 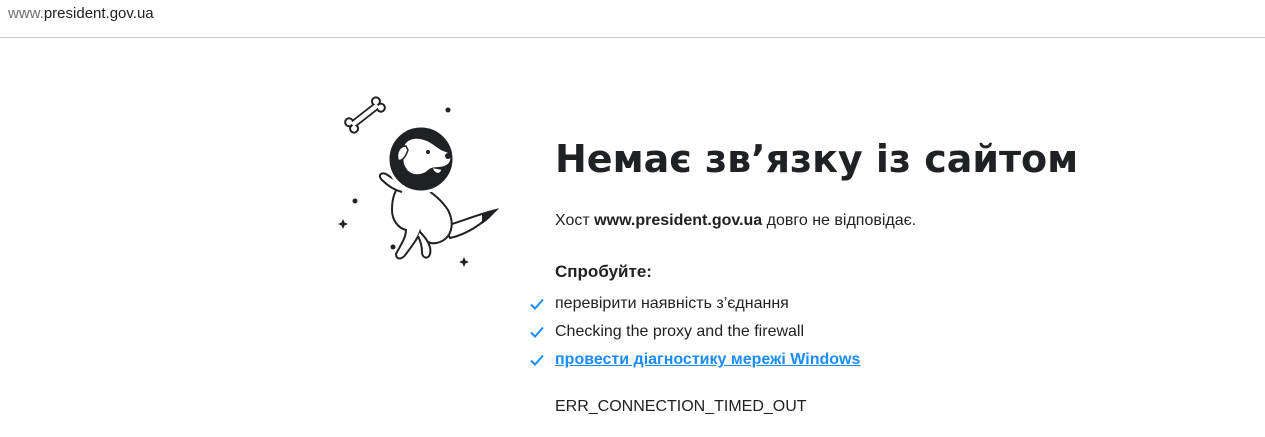 I want to click on try-heading: Спробуйте:, so click(x=603, y=271).